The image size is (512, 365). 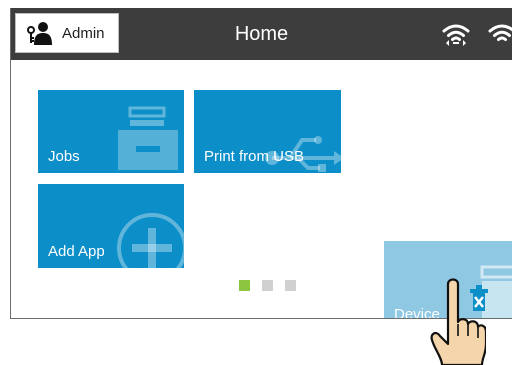 I want to click on tile-jobs-label: Jobs, so click(x=64, y=156).